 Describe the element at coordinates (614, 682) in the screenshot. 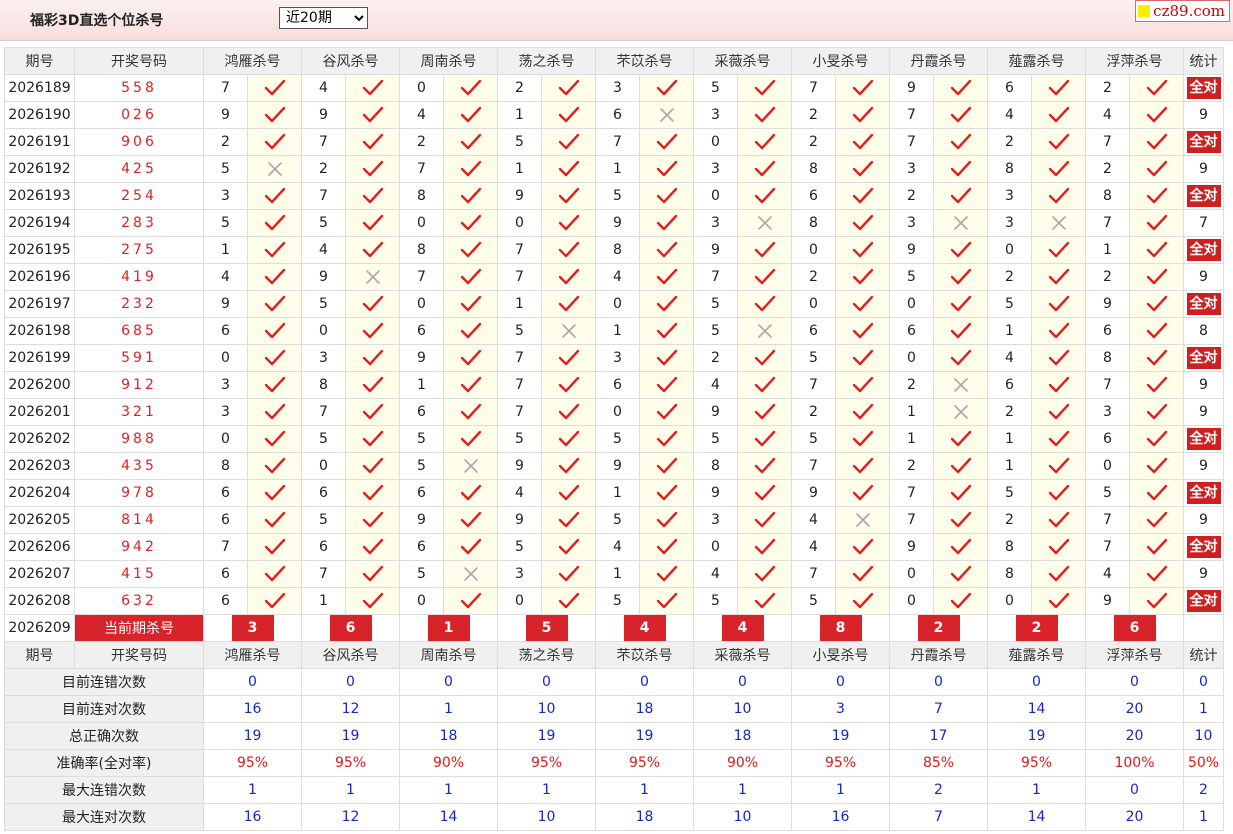

I see `stats-row: 目前连错次数 0 0 0 0 0 0 0 0 0 0 0` at that location.